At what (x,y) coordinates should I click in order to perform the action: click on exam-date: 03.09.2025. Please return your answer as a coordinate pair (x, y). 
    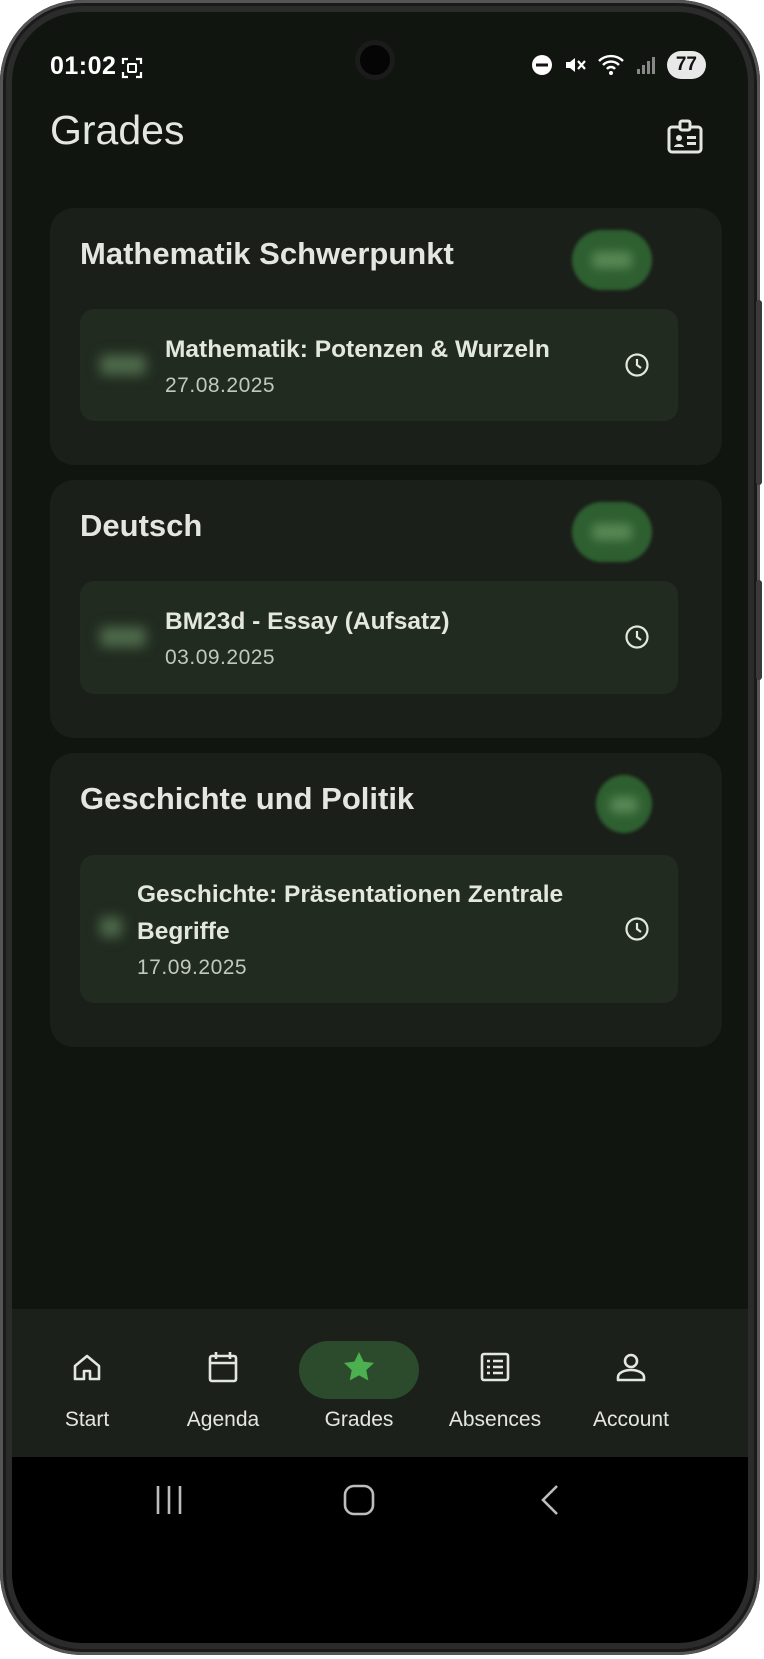
    Looking at the image, I should click on (220, 657).